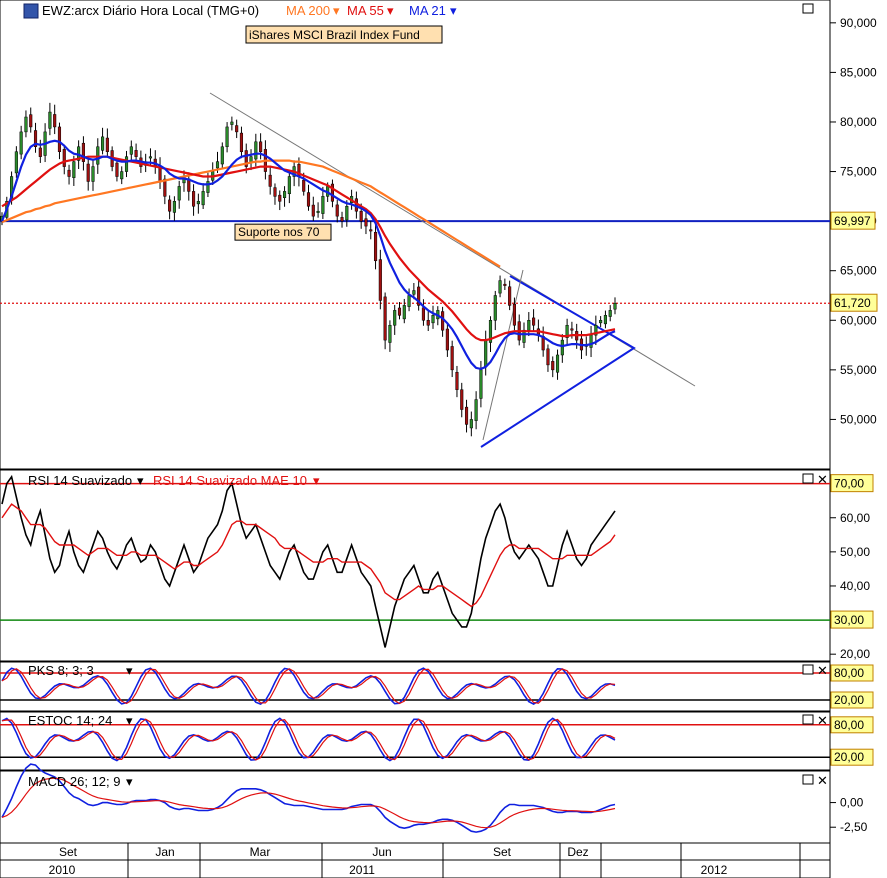 The width and height of the screenshot is (887, 878). I want to click on estoc-level-label: 80,00, so click(849, 725).